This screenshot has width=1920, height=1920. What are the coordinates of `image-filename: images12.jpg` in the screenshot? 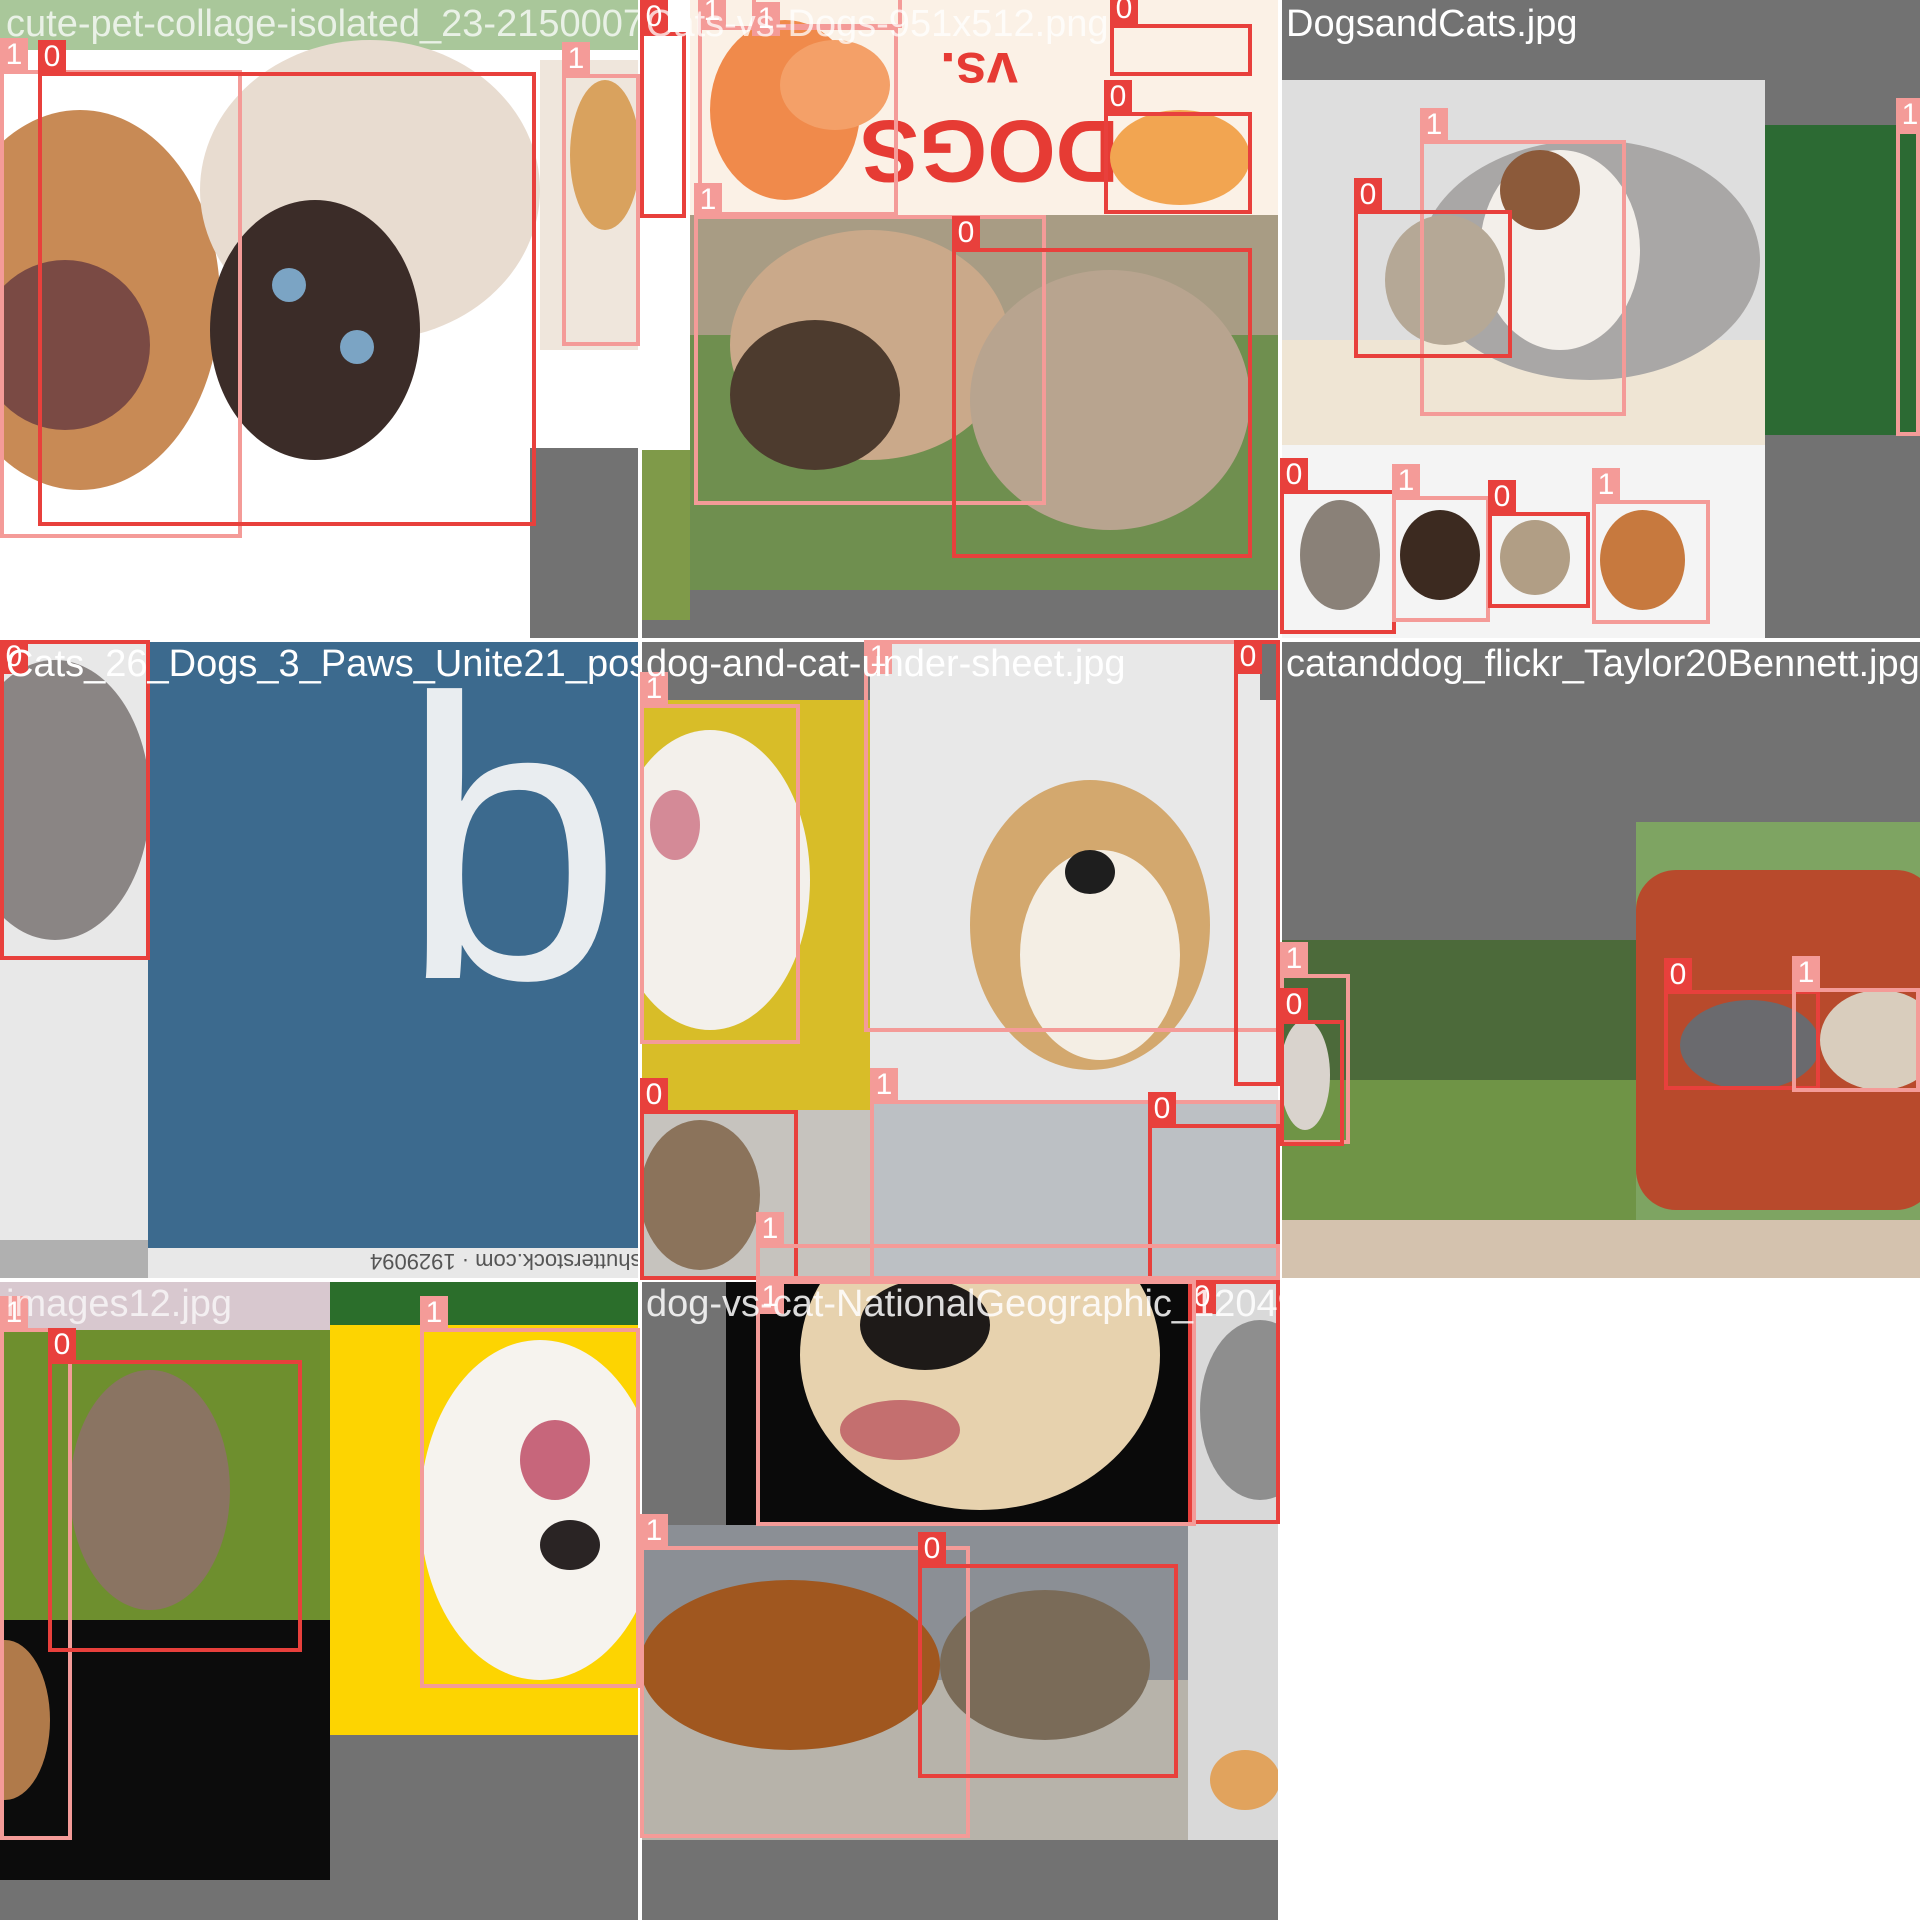 It's located at (119, 1304).